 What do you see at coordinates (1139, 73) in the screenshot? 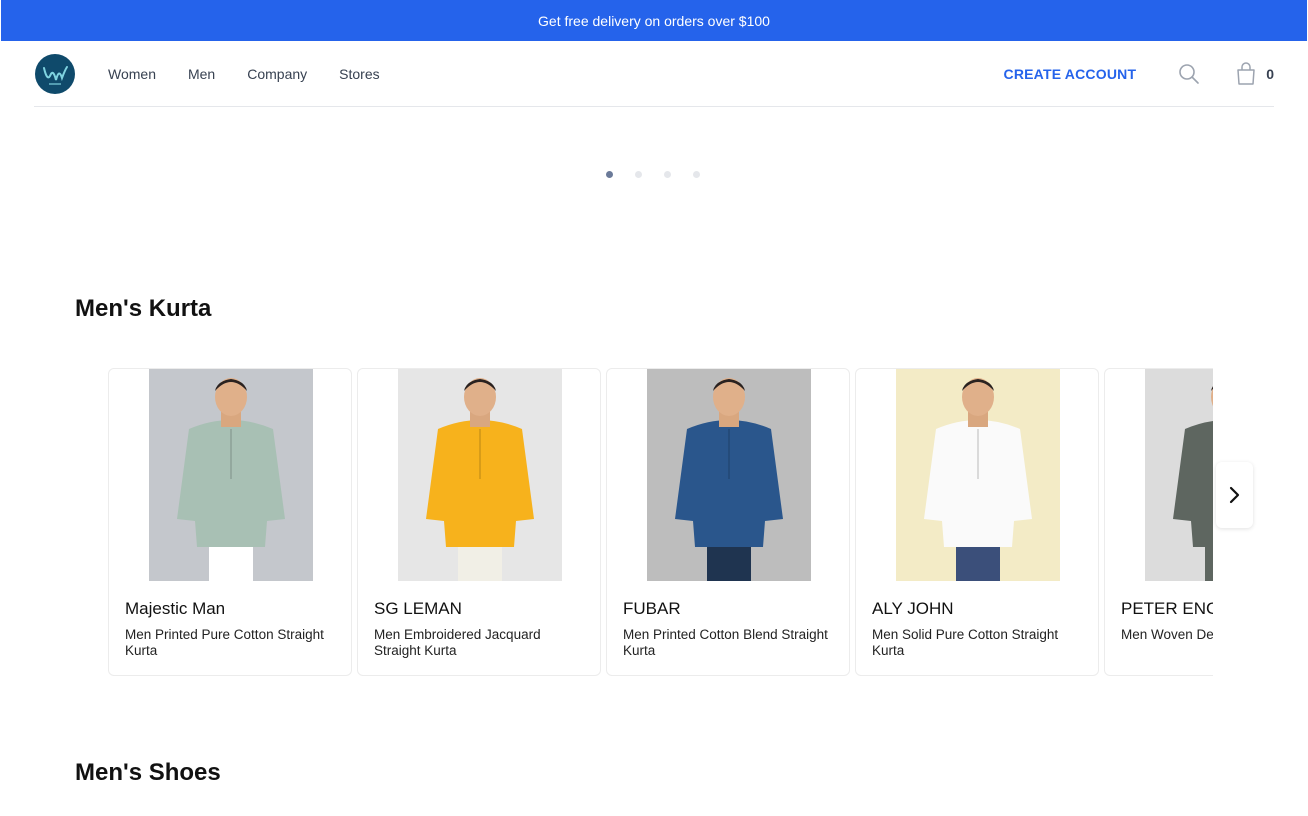
I see `header-actions: CREATE ACCOUNT 0` at bounding box center [1139, 73].